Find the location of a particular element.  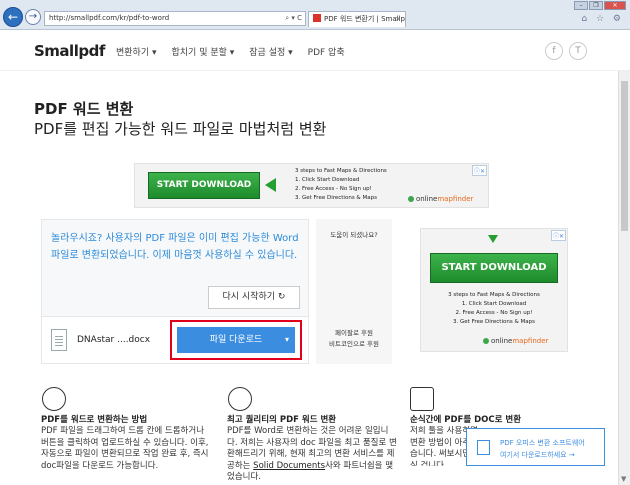

window-controls: – ❐ ✕ is located at coordinates (600, 5).